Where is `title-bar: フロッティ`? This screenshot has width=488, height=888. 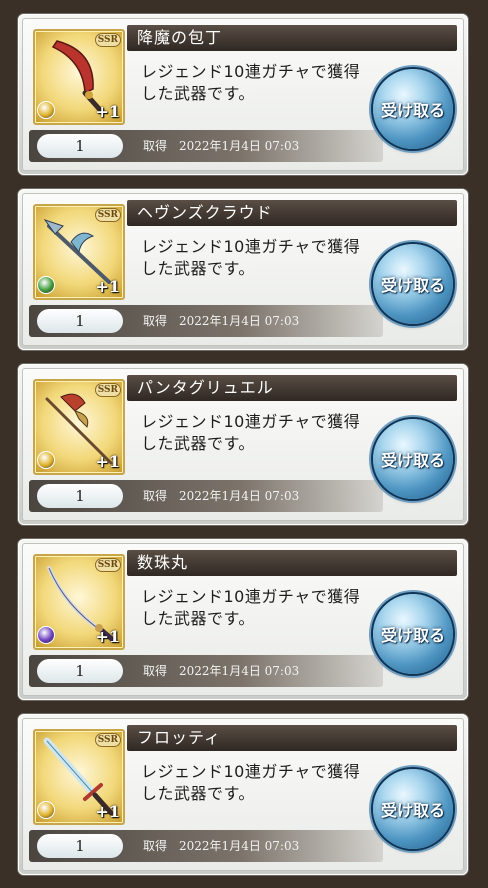 title-bar: フロッティ is located at coordinates (292, 738).